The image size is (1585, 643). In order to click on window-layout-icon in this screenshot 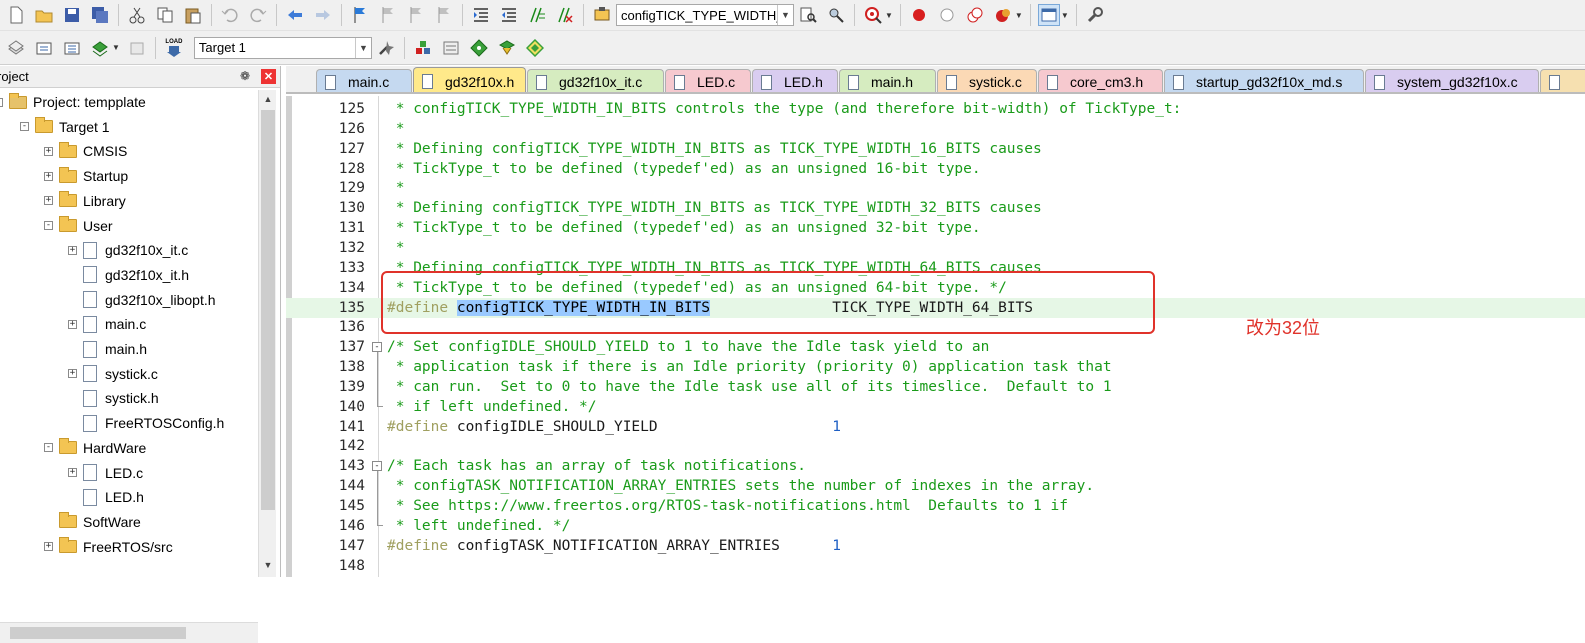, I will do `click(1048, 15)`.